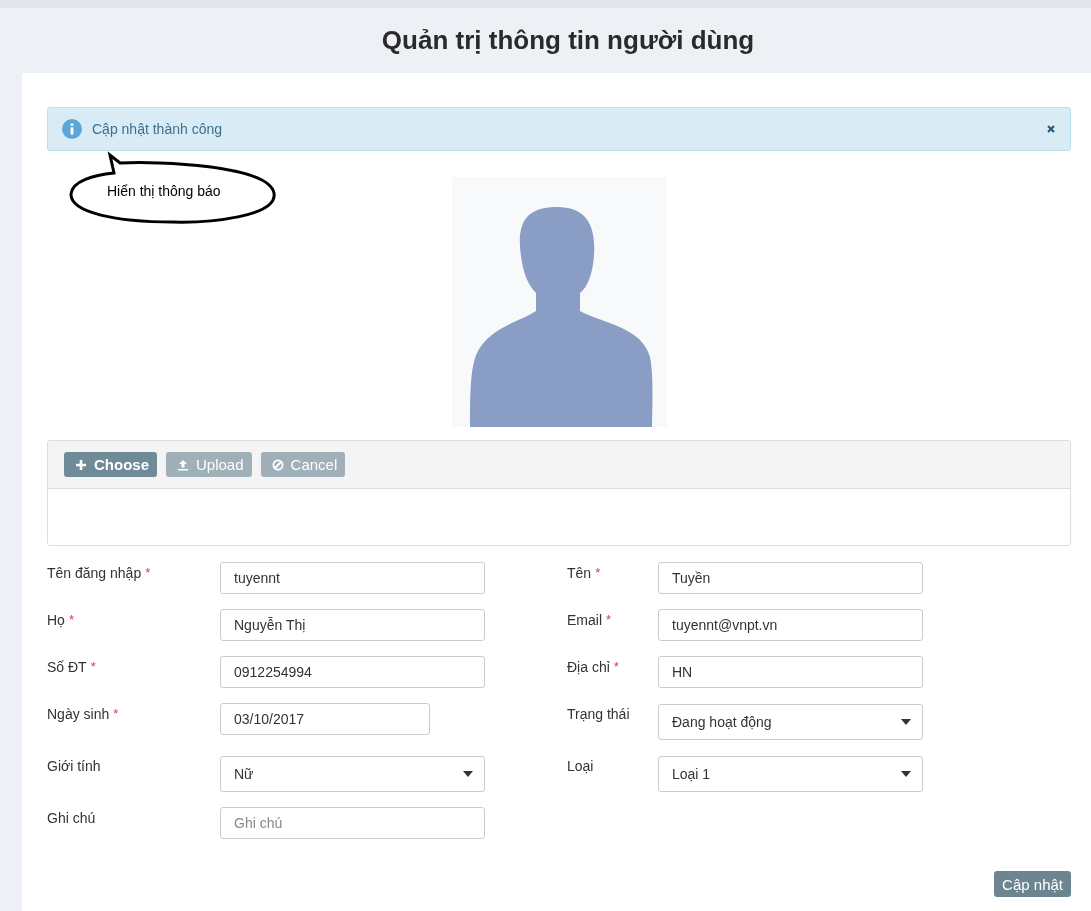 The width and height of the screenshot is (1091, 911). I want to click on field-label: Trạng thái, so click(598, 714).